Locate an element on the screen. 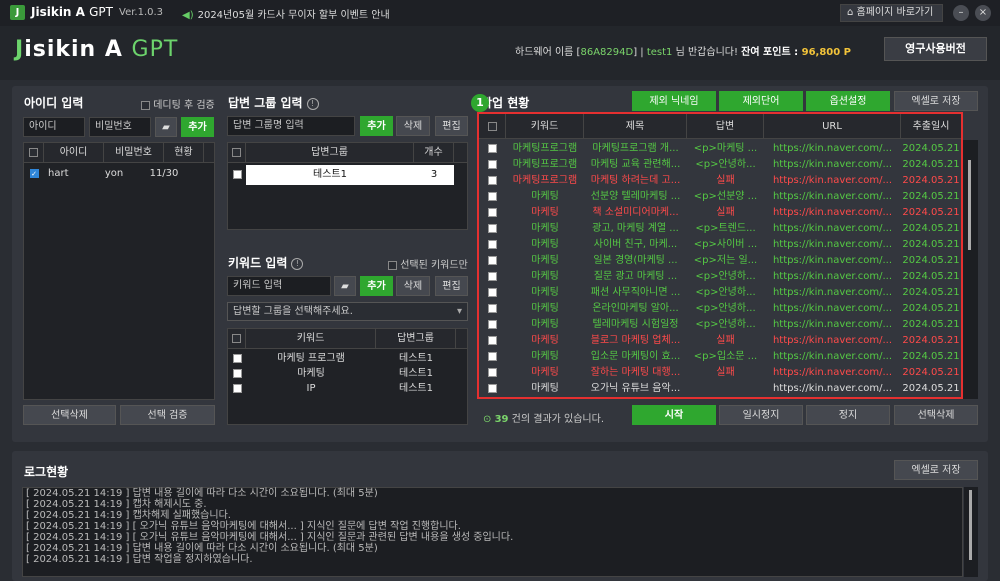  table-row: IP 테스트1 is located at coordinates (347, 388).